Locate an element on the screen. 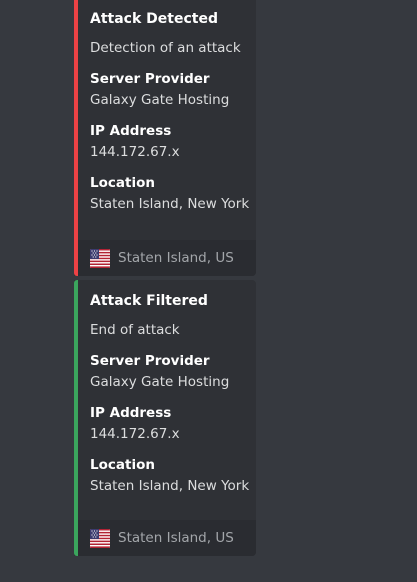 This screenshot has width=417, height=582. embed-description: Detection of an attack is located at coordinates (165, 48).